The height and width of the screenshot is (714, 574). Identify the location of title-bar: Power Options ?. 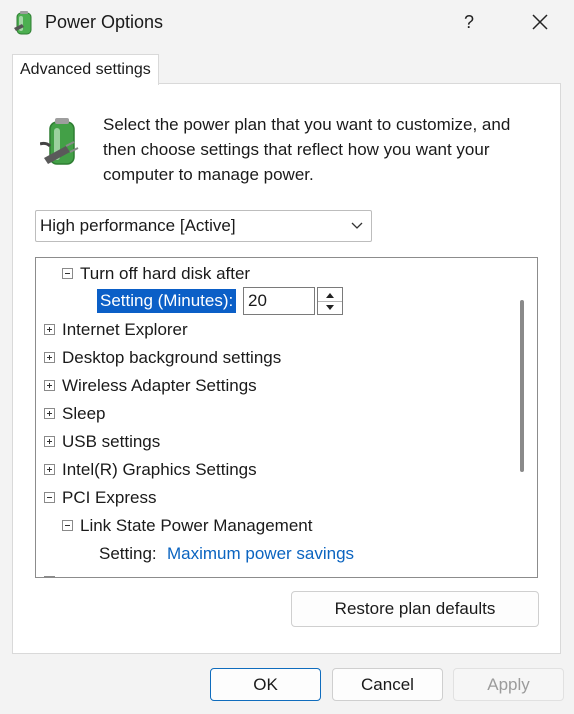
(287, 23).